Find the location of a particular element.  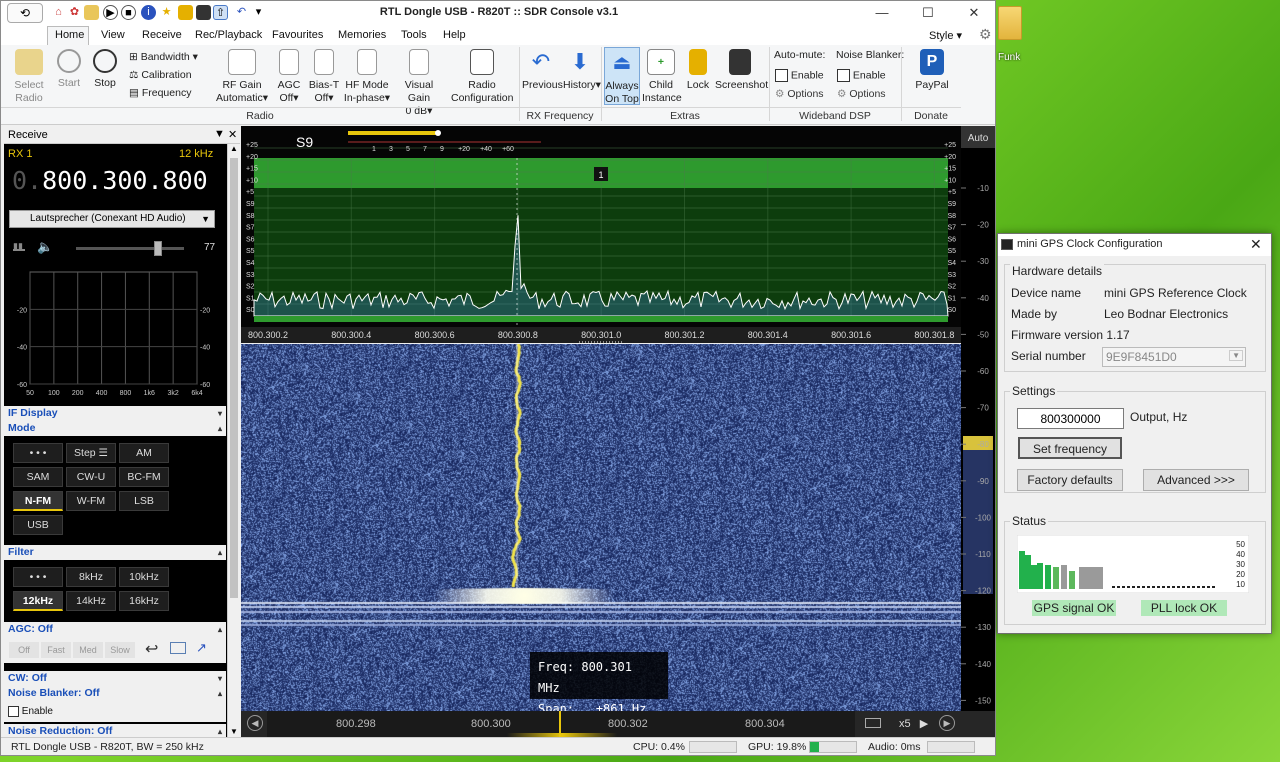

rf-gain-button: RF Gain Automatic▾ is located at coordinates (242, 77).